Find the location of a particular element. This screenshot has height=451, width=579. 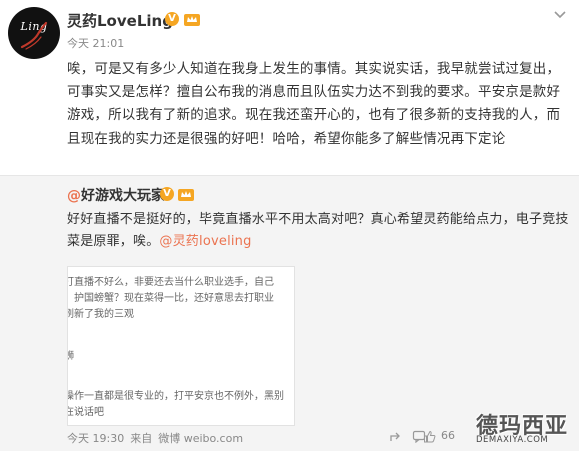

site-watermark: 德玛西亚 DEMAXIYA.COM is located at coordinates (526, 429).